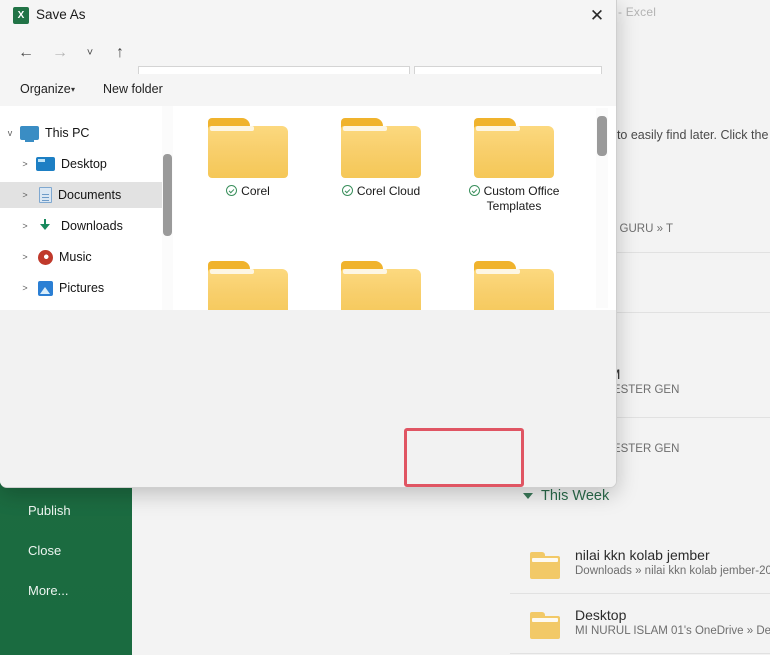  I want to click on file-item-custom-office-templates: Custom Office Templates, so click(514, 166).